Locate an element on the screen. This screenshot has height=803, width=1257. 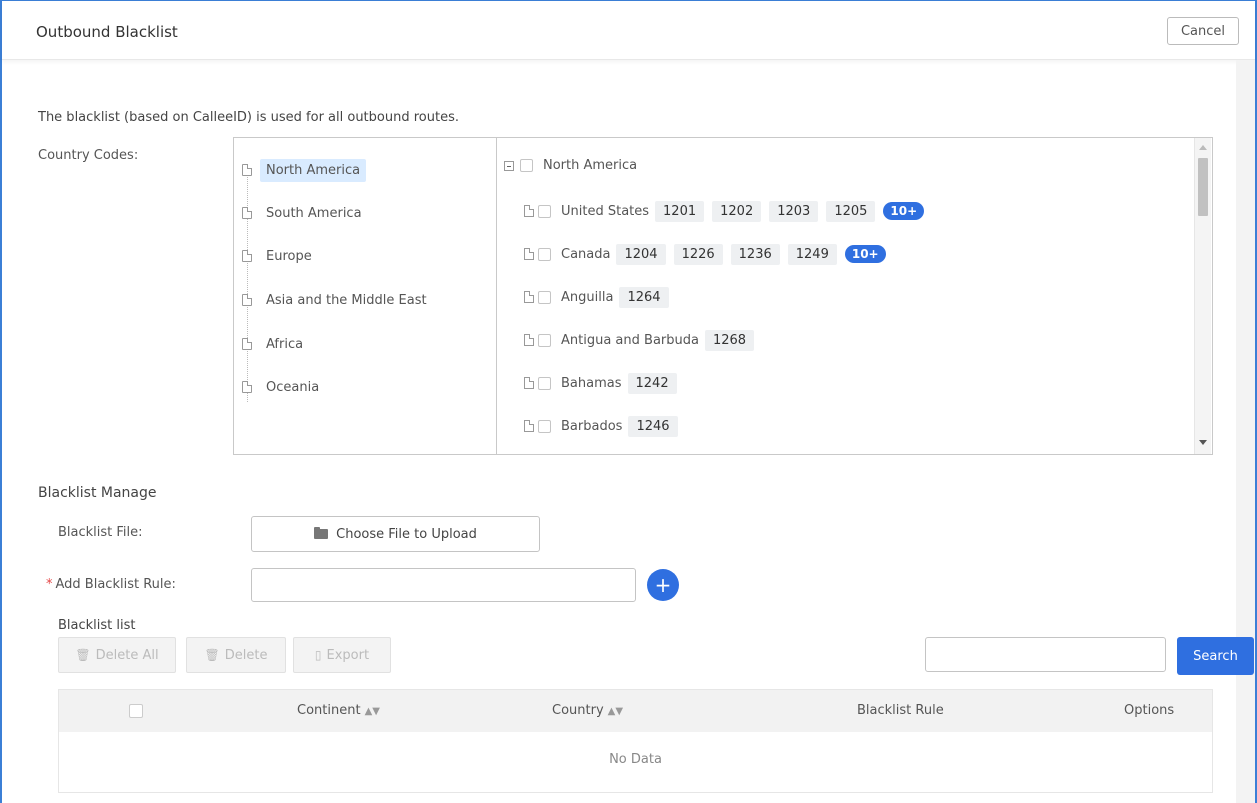
country-row-barbados: Barbados 1246 is located at coordinates (605, 426).